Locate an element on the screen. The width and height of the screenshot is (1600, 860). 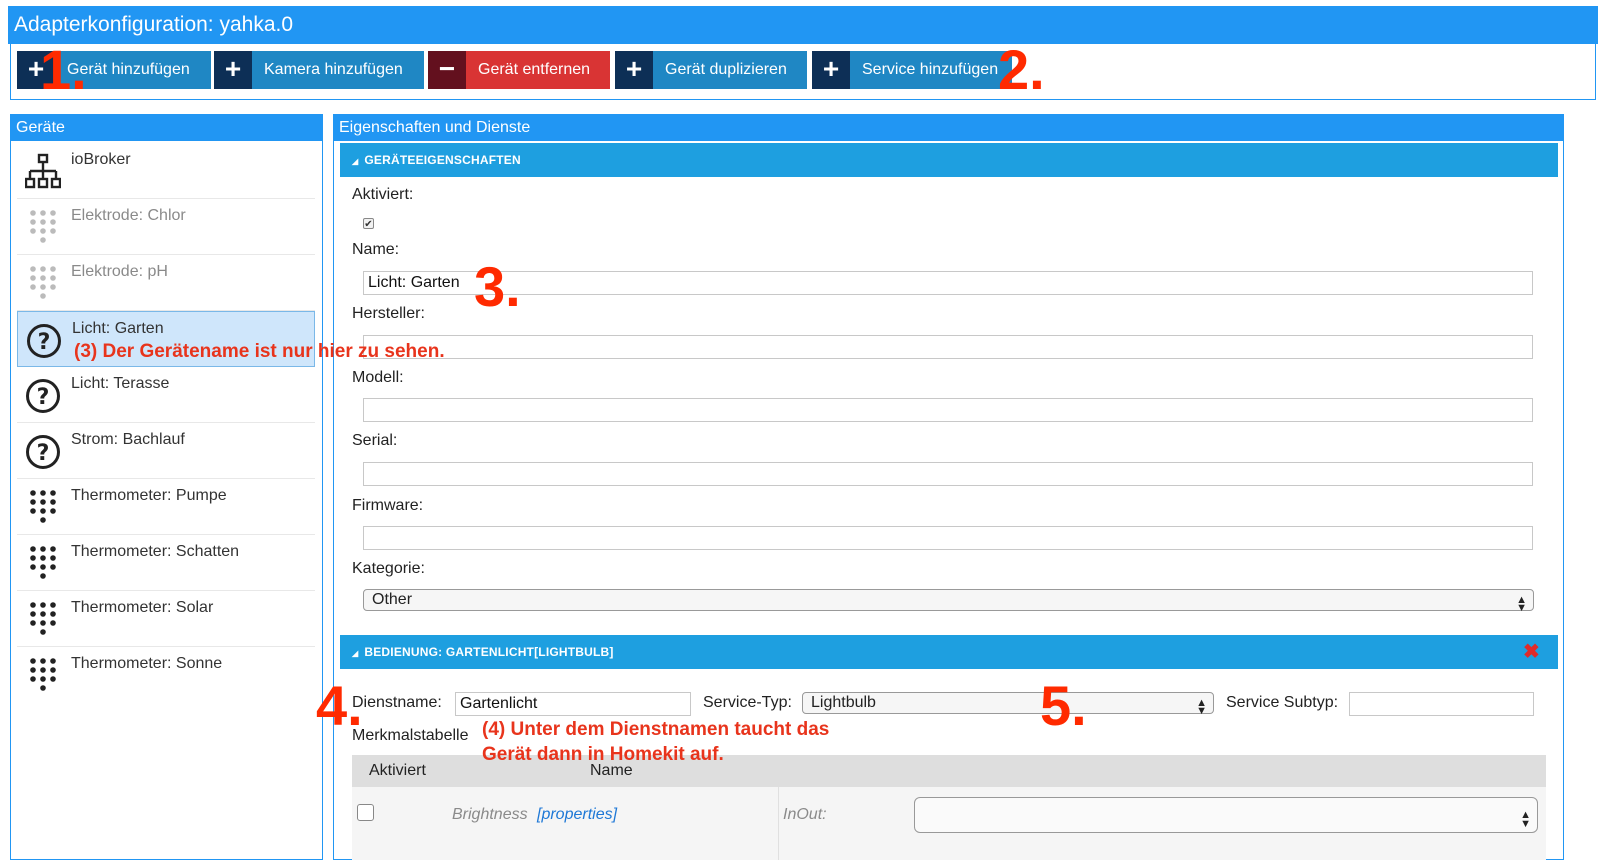
firmware-label: Firmware: is located at coordinates (388, 505).